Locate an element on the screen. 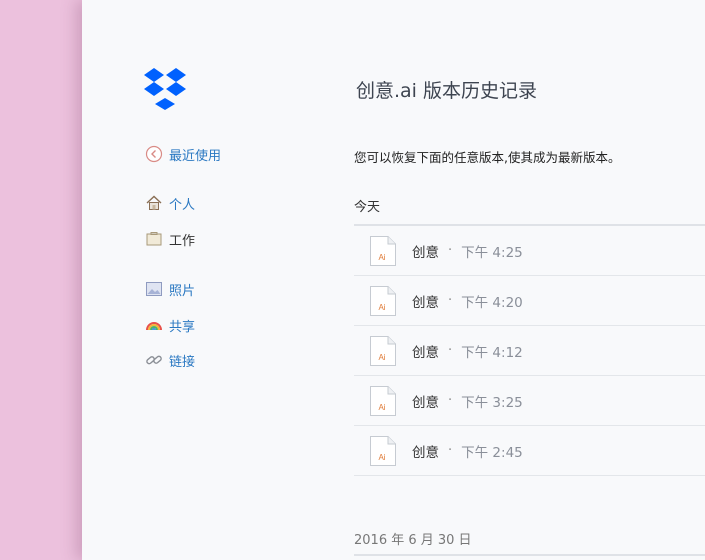 The width and height of the screenshot is (705, 560). back-arrow-icon is located at coordinates (154, 154).